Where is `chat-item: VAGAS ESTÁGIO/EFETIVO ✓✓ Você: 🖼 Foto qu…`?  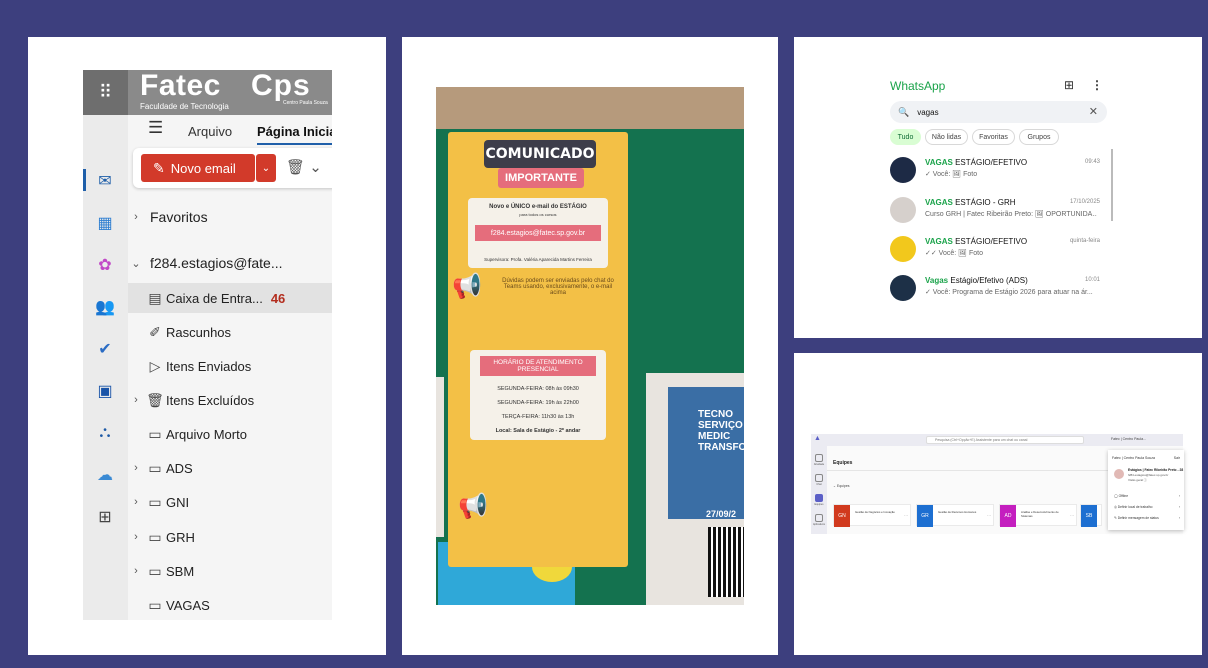
chat-item: VAGAS ESTÁGIO/EFETIVO ✓✓ Você: 🖼 Foto qu… is located at coordinates (995, 254).